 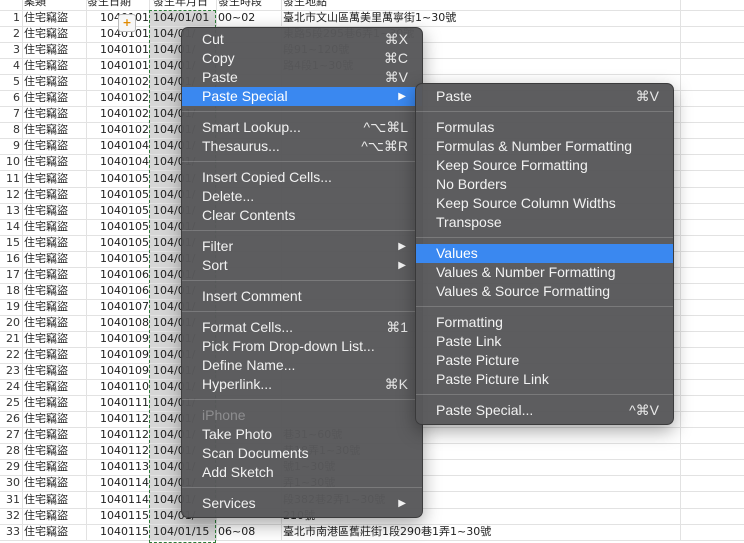 What do you see at coordinates (302, 434) in the screenshot?
I see `context_menu-item-take-photo: Take Photo` at bounding box center [302, 434].